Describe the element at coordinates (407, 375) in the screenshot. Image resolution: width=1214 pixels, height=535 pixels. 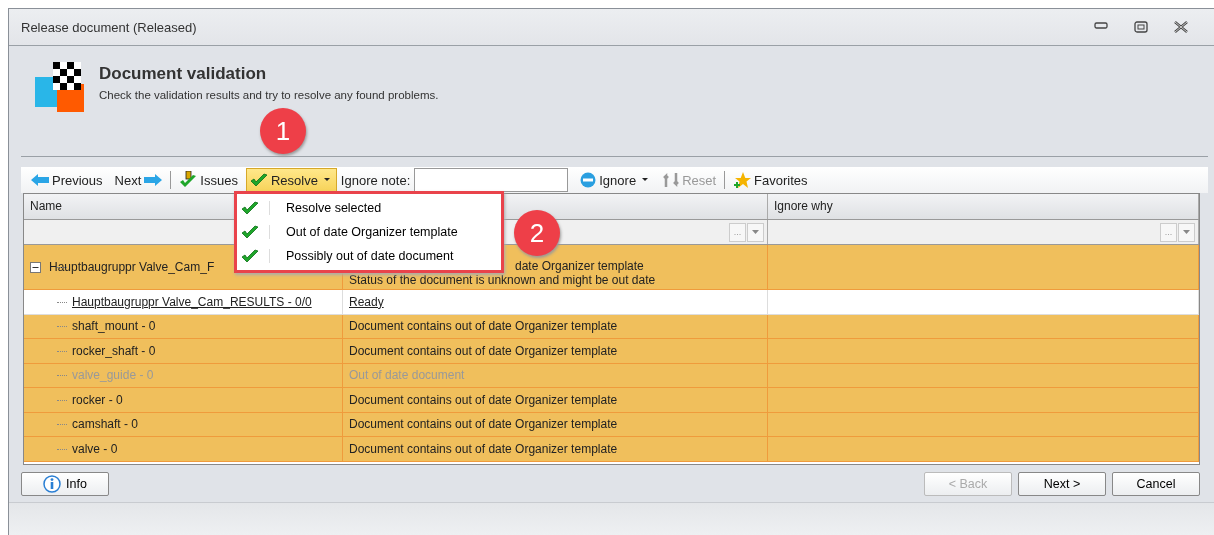
I see `status-text: Out of date document` at that location.